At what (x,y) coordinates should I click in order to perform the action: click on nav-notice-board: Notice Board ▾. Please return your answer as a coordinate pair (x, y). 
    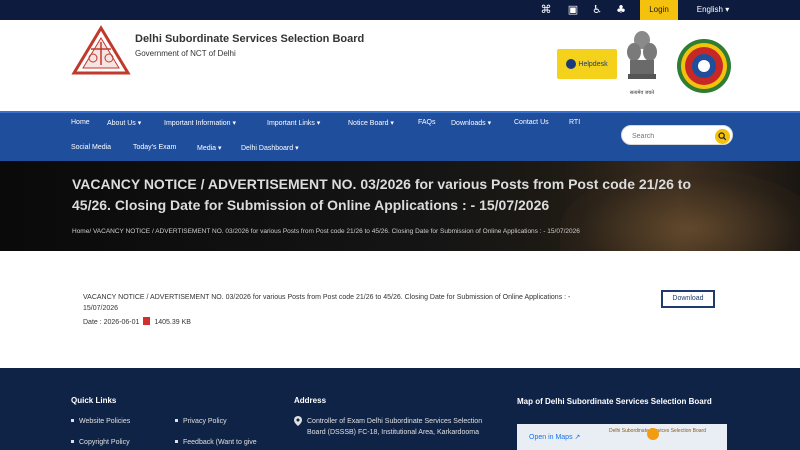
    Looking at the image, I should click on (371, 123).